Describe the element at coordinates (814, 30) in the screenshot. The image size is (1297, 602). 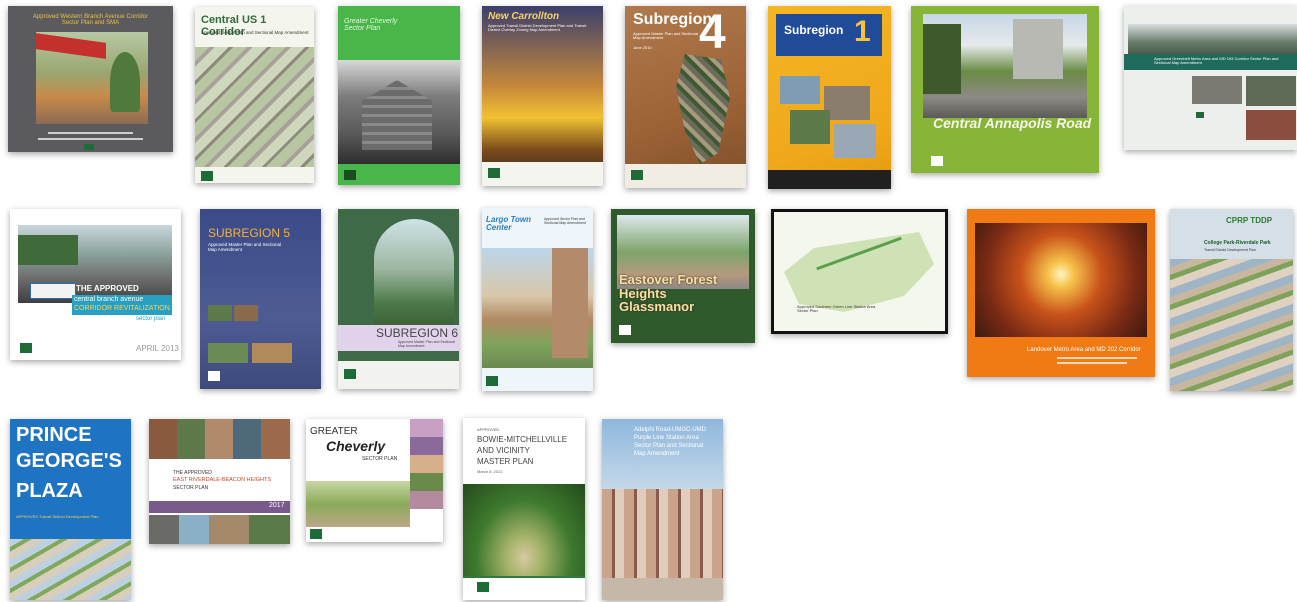
I see `cover-title: Subregion` at that location.